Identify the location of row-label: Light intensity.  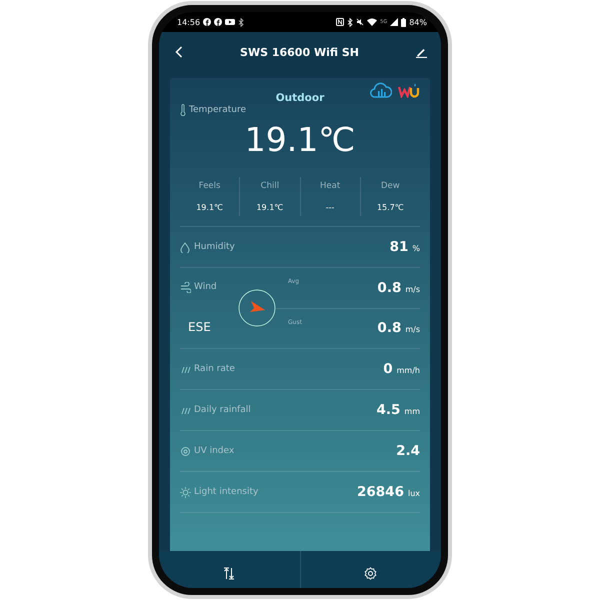
(226, 492).